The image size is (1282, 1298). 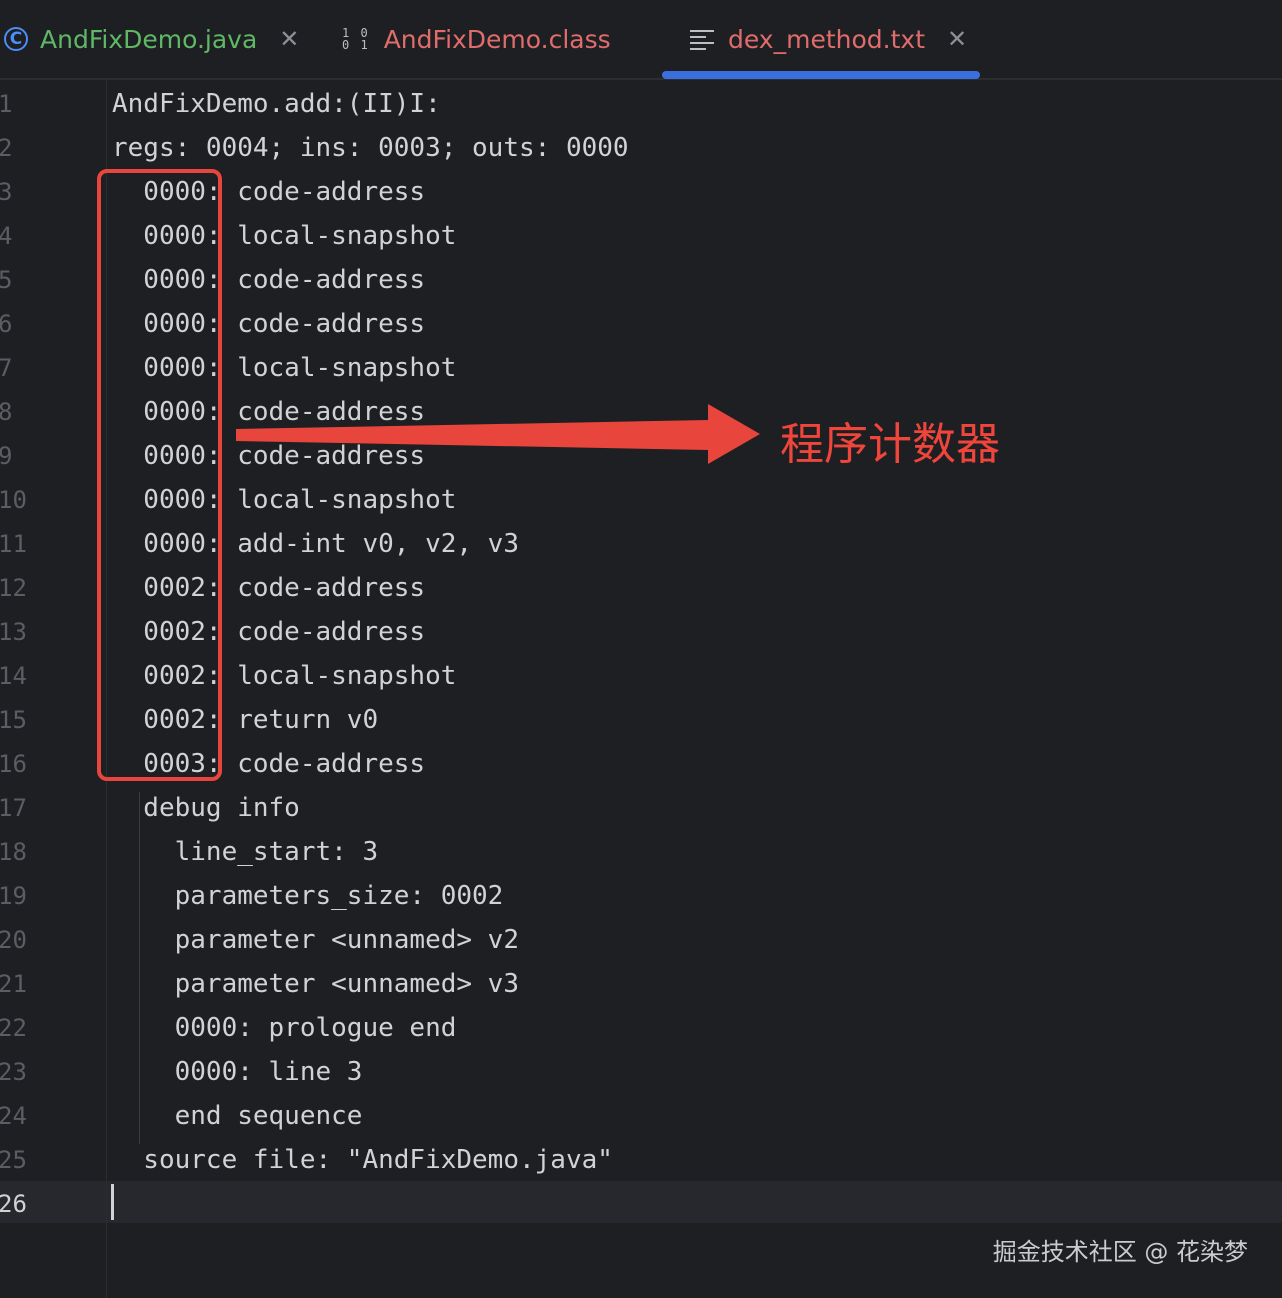 I want to click on line-number: 8, so click(x=6, y=412).